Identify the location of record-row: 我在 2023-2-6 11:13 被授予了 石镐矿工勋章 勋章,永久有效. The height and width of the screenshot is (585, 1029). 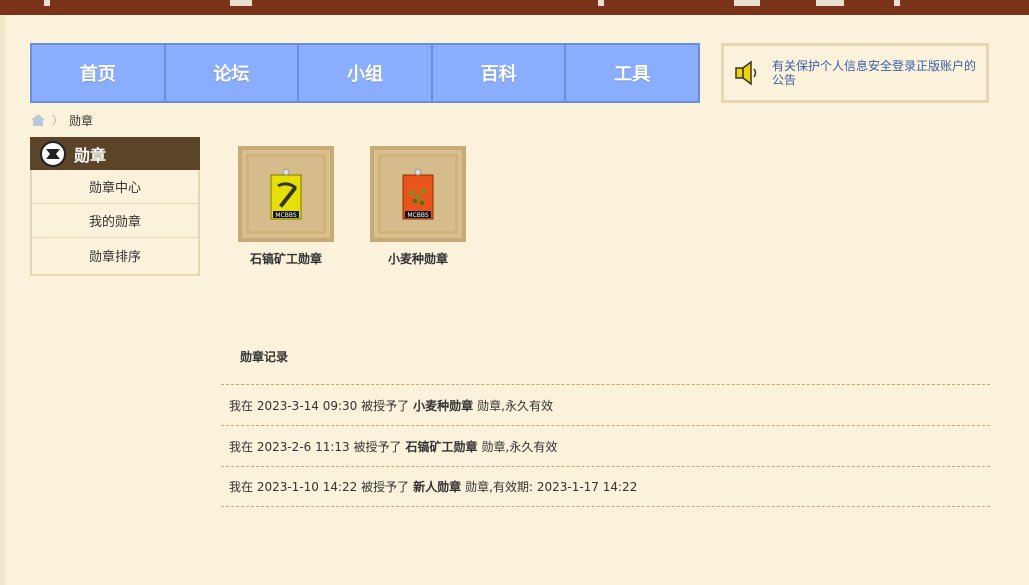
(605, 445).